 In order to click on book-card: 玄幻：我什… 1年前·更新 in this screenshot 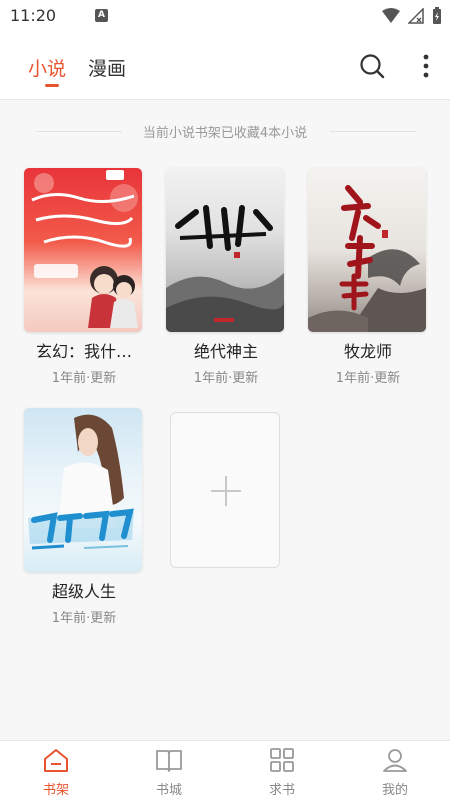, I will do `click(84, 277)`.